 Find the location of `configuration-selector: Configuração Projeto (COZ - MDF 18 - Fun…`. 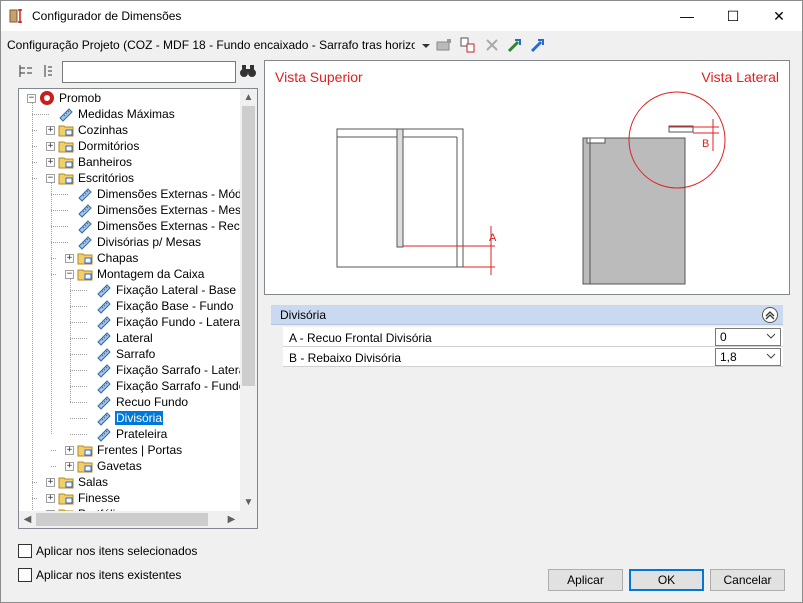

configuration-selector: Configuração Projeto (COZ - MDF 18 - Fun… is located at coordinates (211, 45).